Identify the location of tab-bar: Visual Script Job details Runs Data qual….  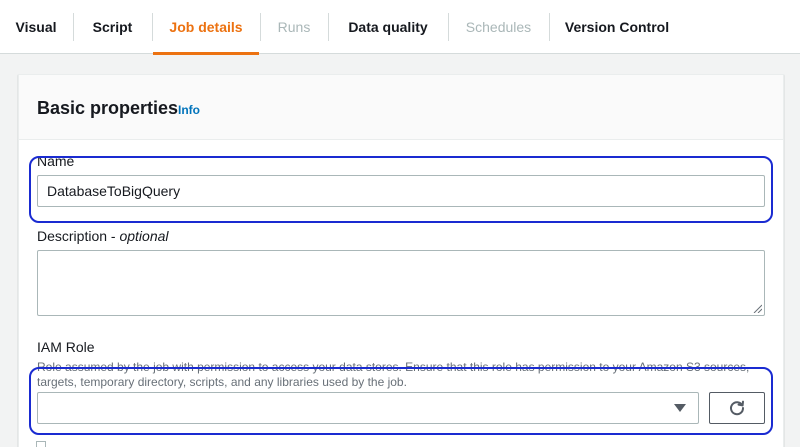
(400, 27).